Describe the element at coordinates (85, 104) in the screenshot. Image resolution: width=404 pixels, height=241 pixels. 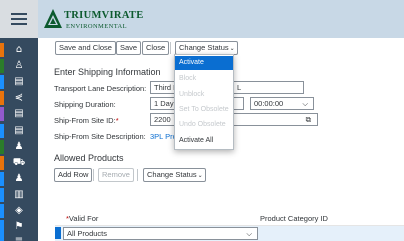
I see `shipping-duration-label: Shipping Duration:` at that location.